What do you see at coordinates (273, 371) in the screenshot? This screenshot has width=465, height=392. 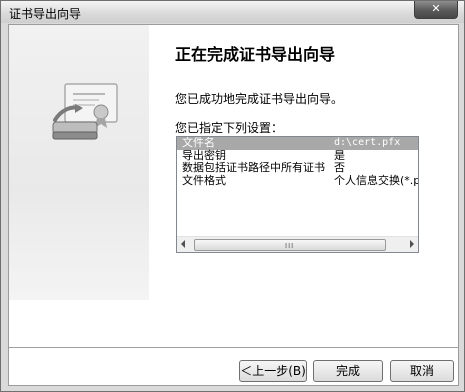 I see `back-button: ＜上一步(B)` at bounding box center [273, 371].